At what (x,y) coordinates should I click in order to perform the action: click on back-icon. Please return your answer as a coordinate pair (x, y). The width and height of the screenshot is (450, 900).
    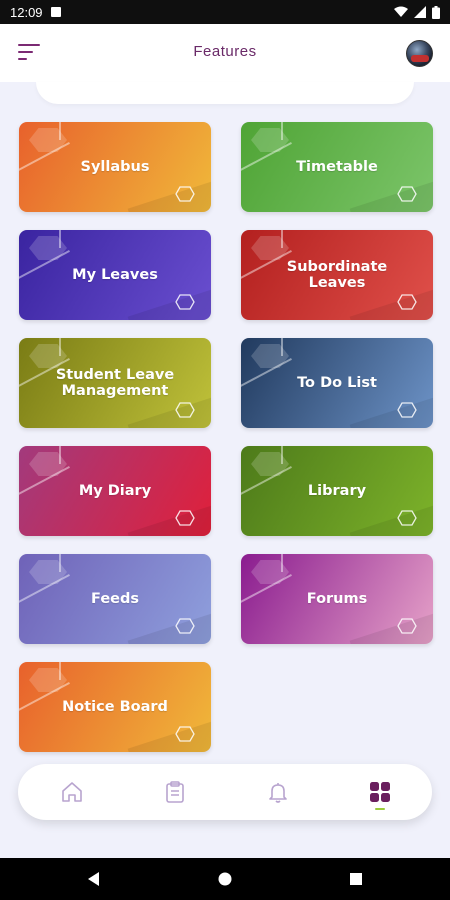
    Looking at the image, I should click on (94, 879).